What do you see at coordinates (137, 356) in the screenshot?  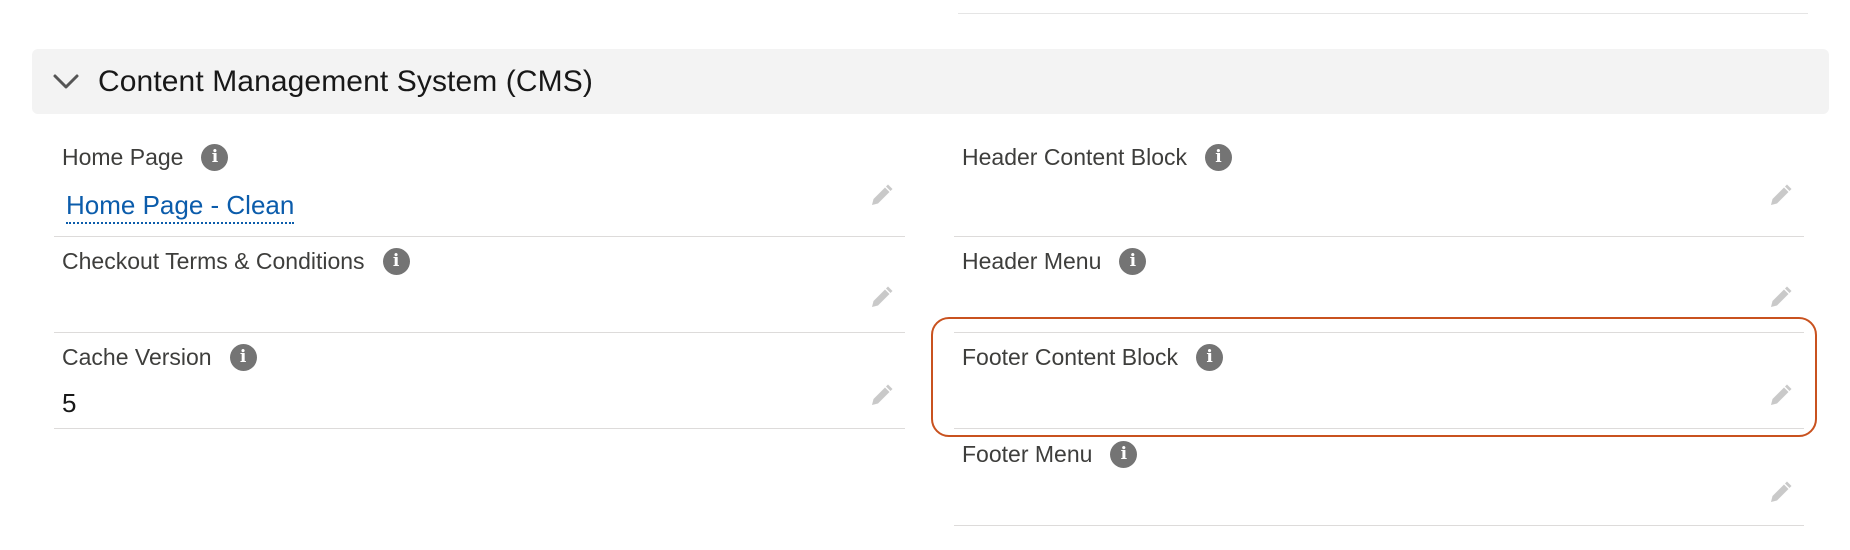 I see `field-label: Cache Version` at bounding box center [137, 356].